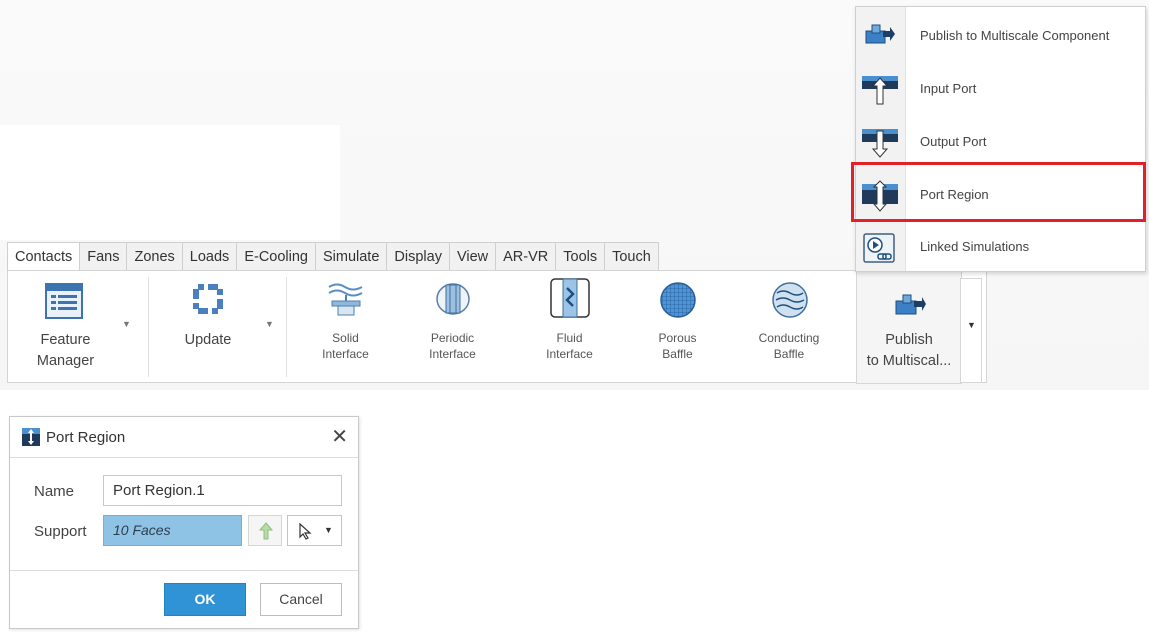 This screenshot has height=634, width=1149. Describe the element at coordinates (975, 246) in the screenshot. I see `menu-item-label: Linked Simulations` at that location.